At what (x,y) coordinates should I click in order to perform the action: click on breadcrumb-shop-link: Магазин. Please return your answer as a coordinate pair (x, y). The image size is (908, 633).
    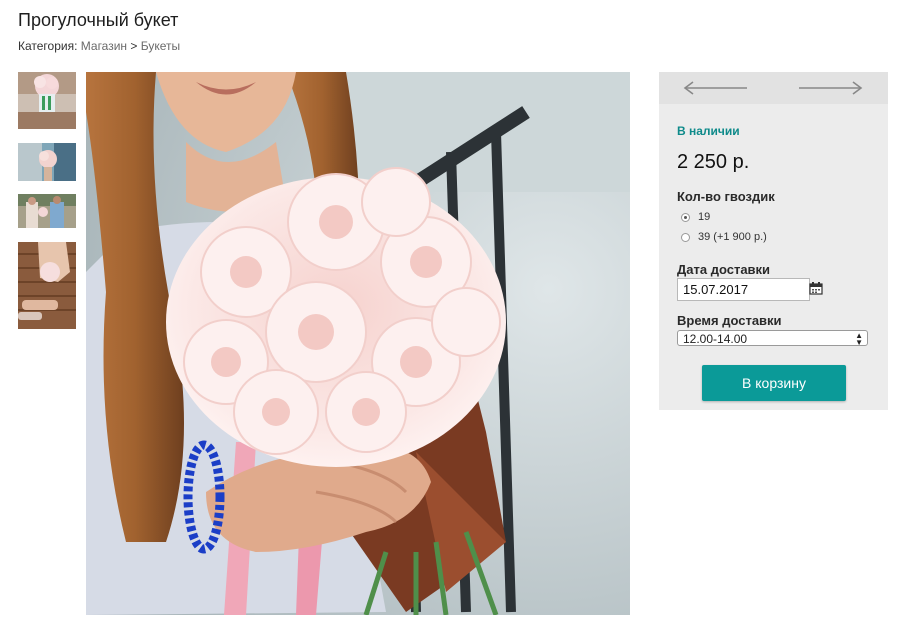
    Looking at the image, I should click on (104, 46).